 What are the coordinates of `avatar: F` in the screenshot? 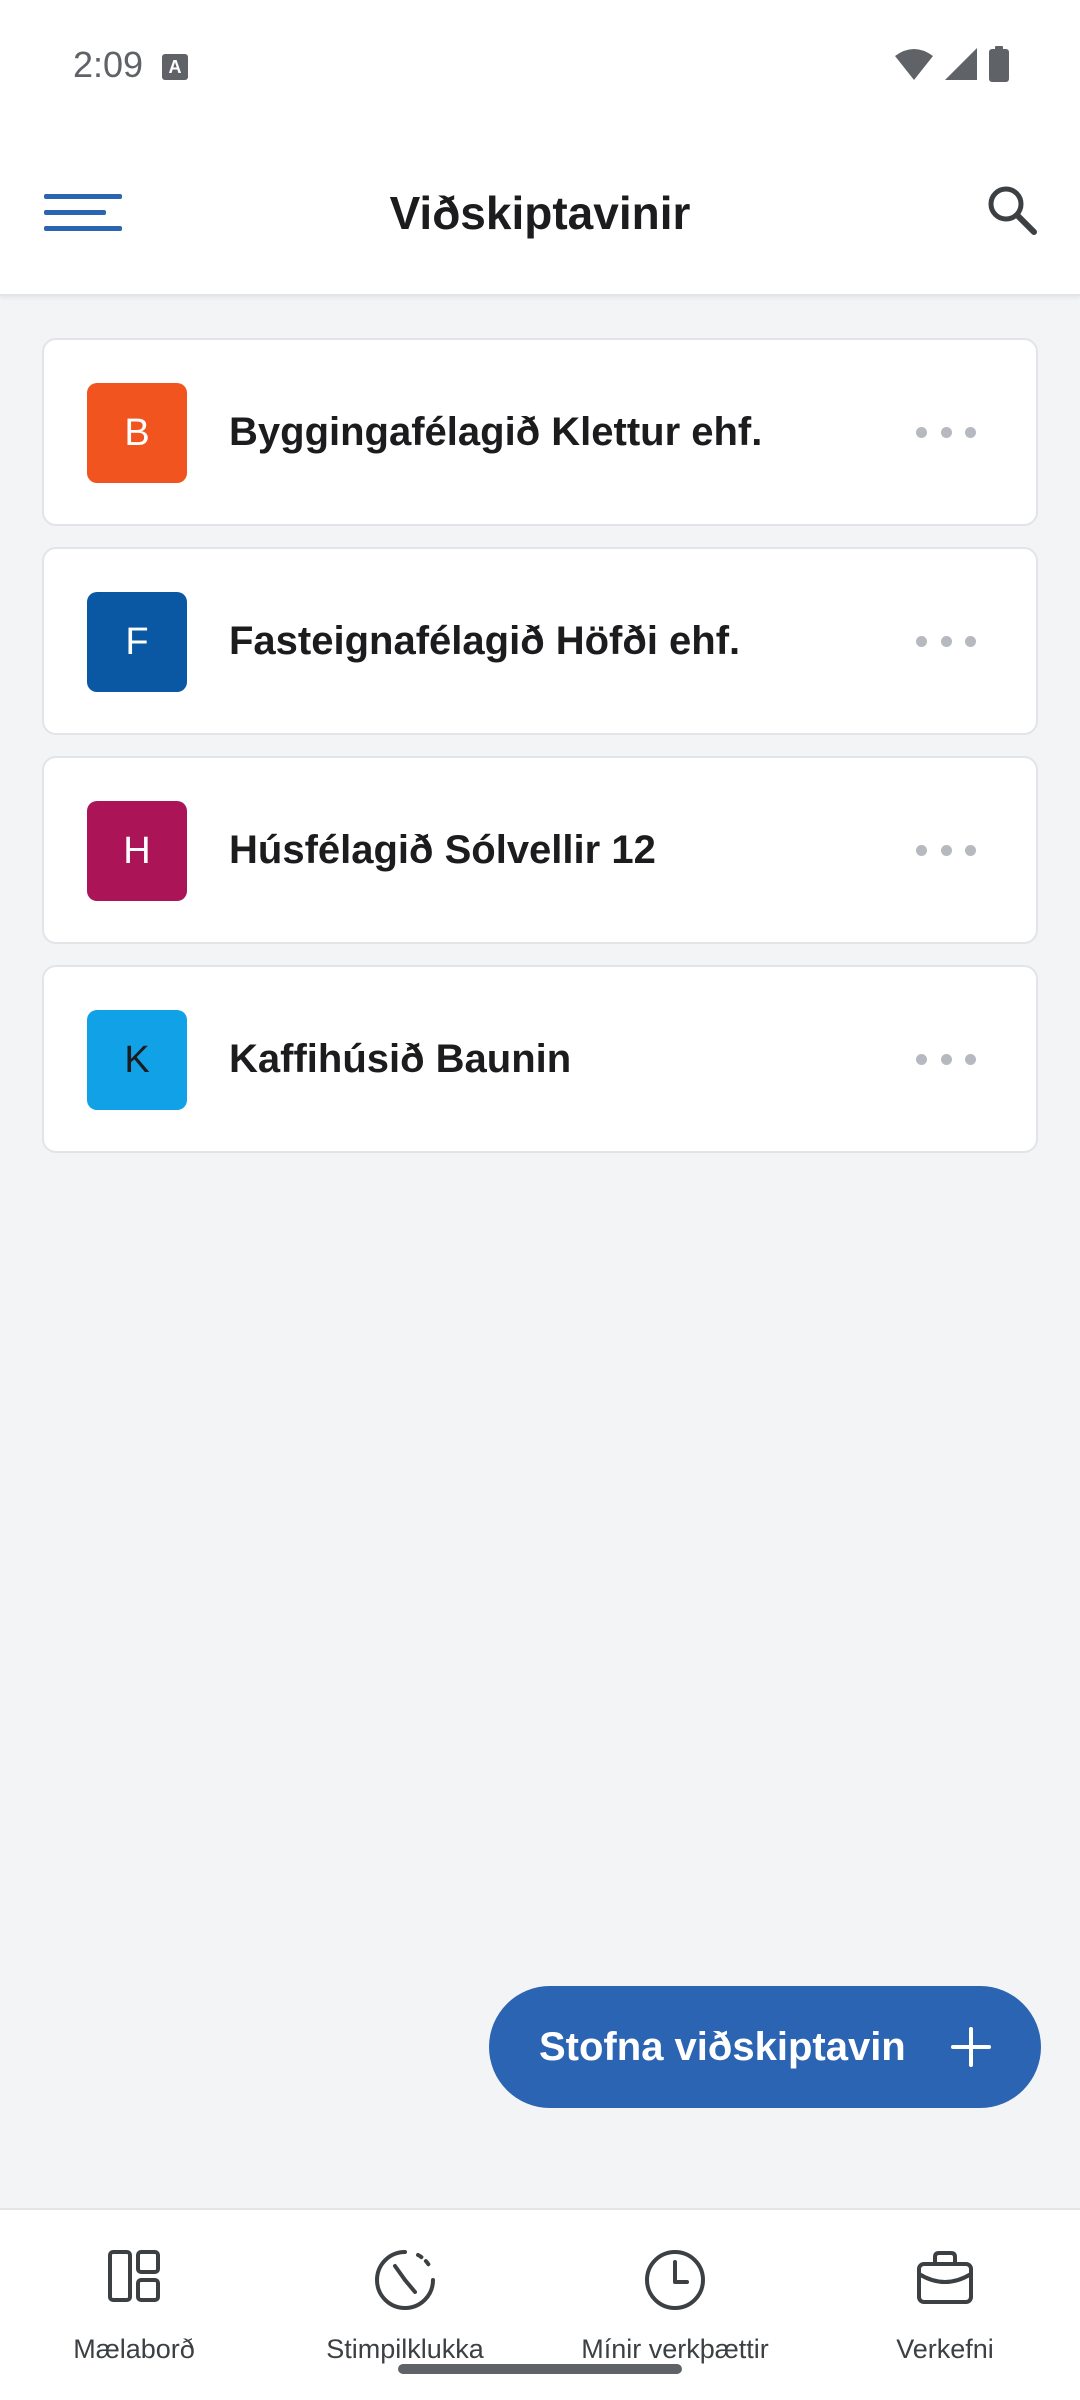 It's located at (137, 642).